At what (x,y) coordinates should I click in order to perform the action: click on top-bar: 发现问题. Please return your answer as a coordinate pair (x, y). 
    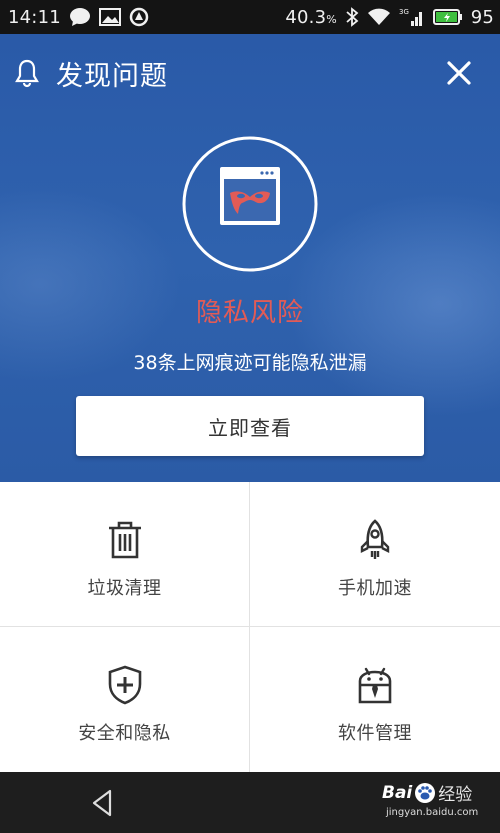
    Looking at the image, I should click on (250, 73).